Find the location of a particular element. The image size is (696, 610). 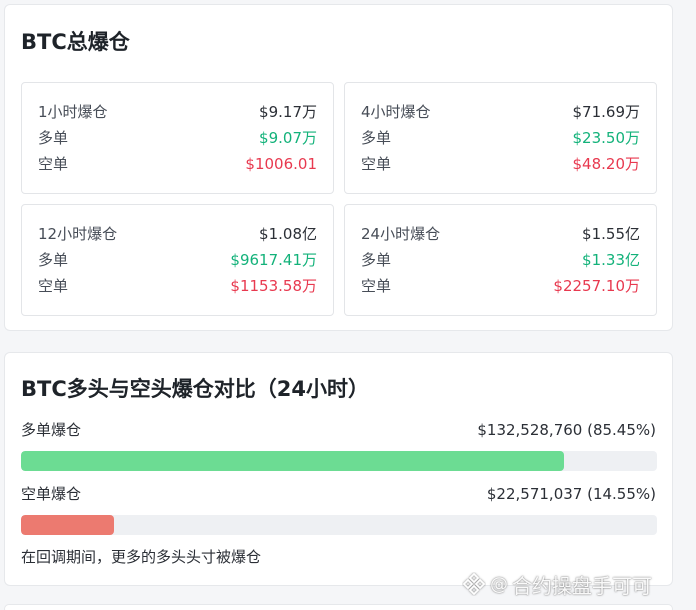

comparison-title: BTC多头与空头爆仓对比（24小时） is located at coordinates (195, 389).